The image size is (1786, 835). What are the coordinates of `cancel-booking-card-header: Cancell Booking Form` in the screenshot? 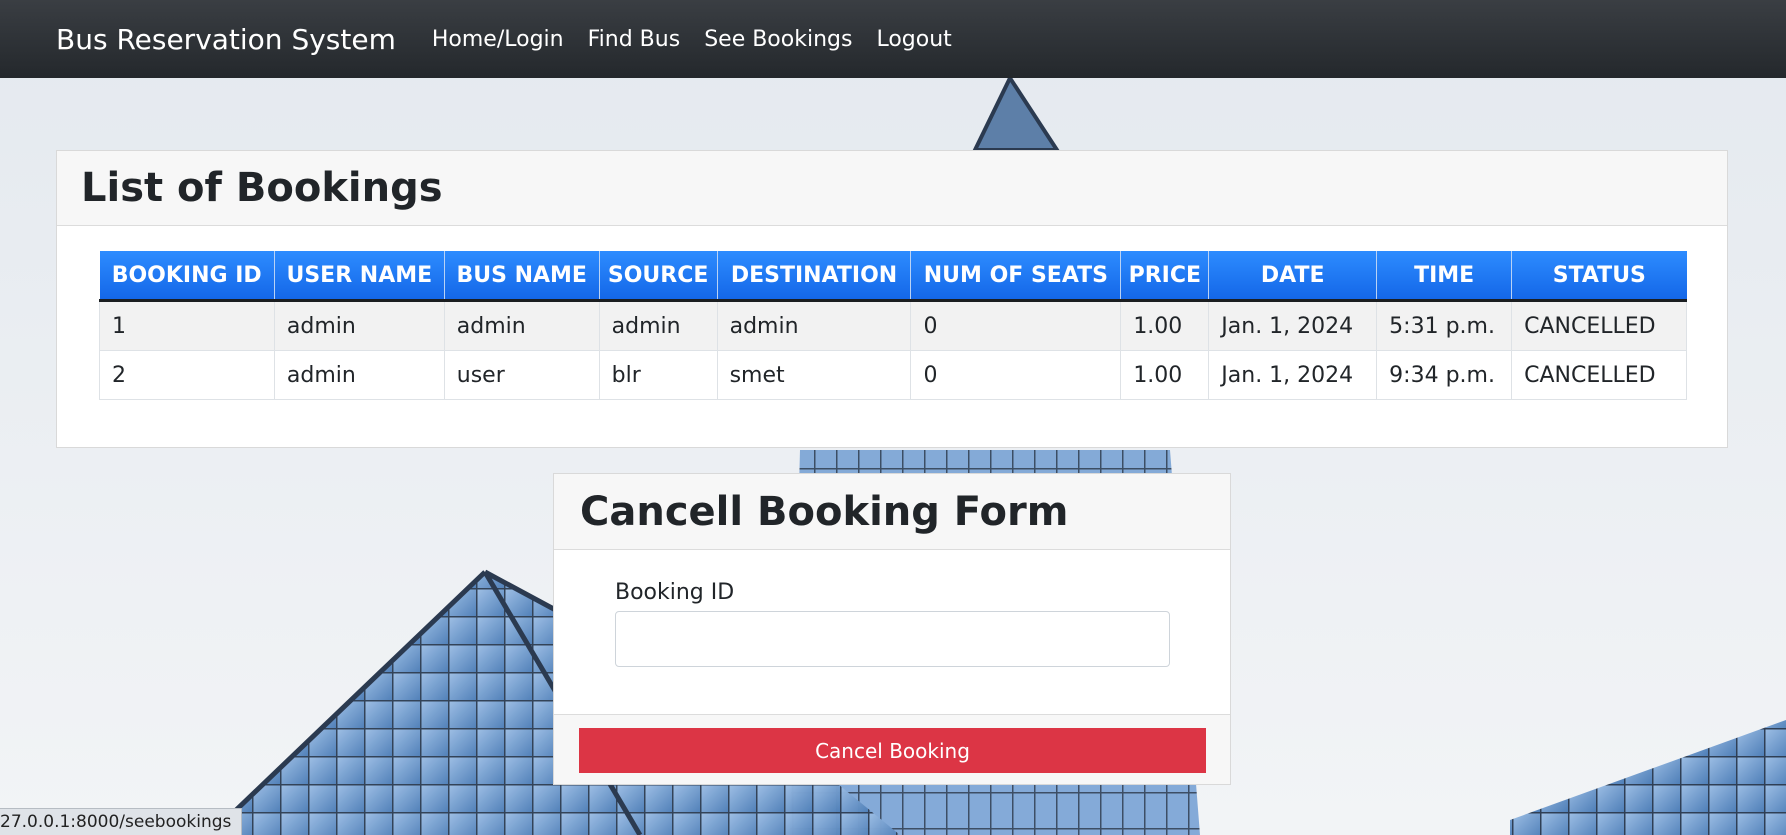 It's located at (892, 512).